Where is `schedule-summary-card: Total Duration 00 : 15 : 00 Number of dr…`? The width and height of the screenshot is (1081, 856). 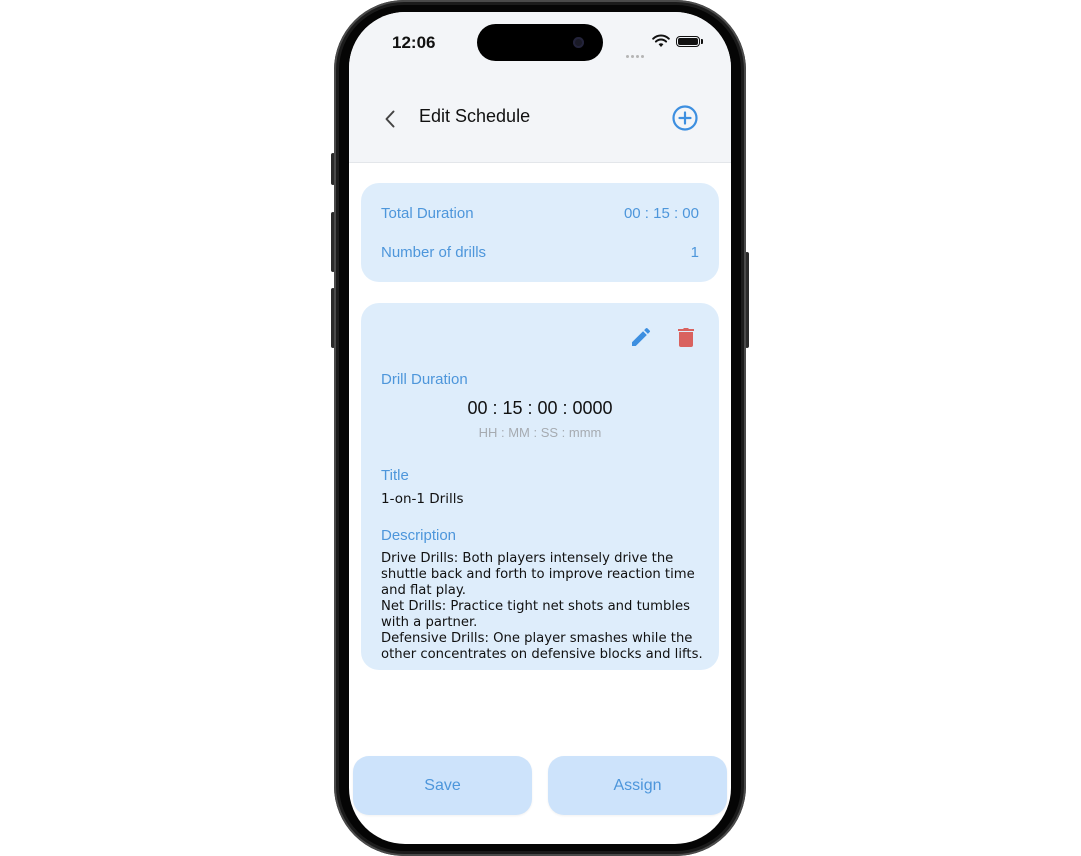
schedule-summary-card: Total Duration 00 : 15 : 00 Number of dr… is located at coordinates (540, 232).